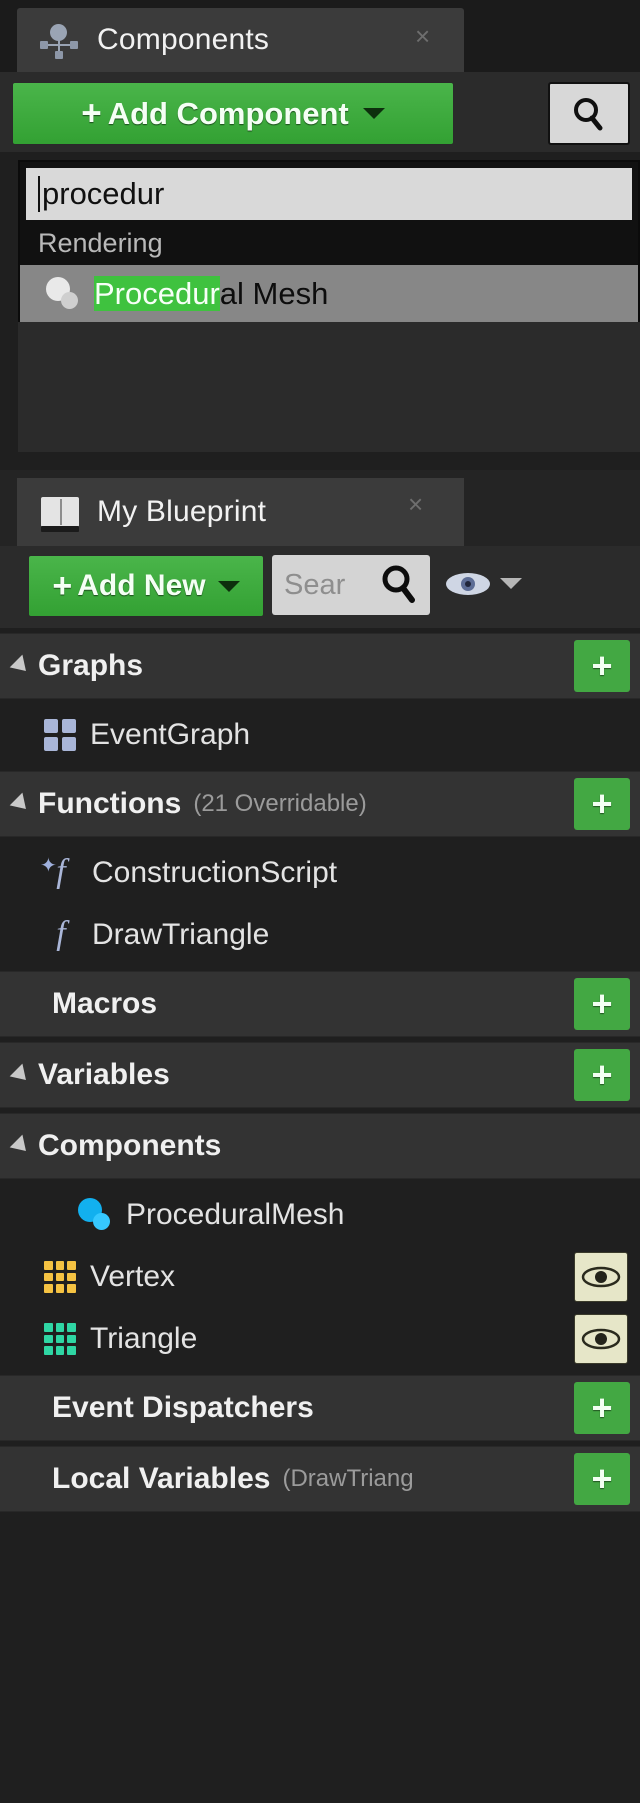  I want to click on triangle-array-icon, so click(60, 1339).